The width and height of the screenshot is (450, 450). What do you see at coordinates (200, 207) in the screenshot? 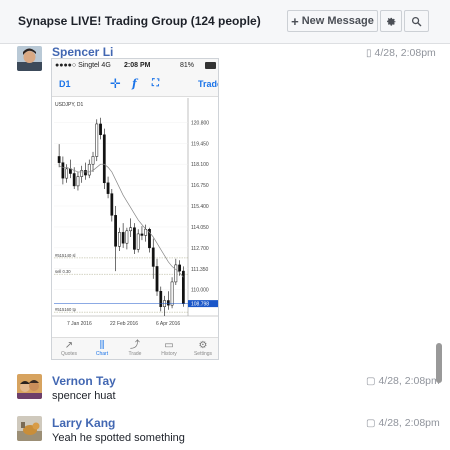
I see `y-tick-label: 115.400` at bounding box center [200, 207].